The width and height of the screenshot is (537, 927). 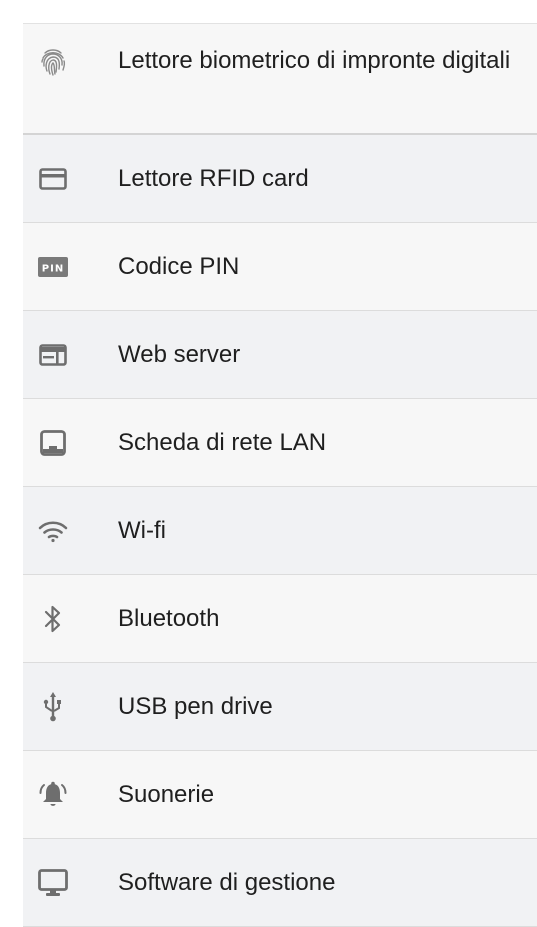 What do you see at coordinates (53, 795) in the screenshot?
I see `bell-icon` at bounding box center [53, 795].